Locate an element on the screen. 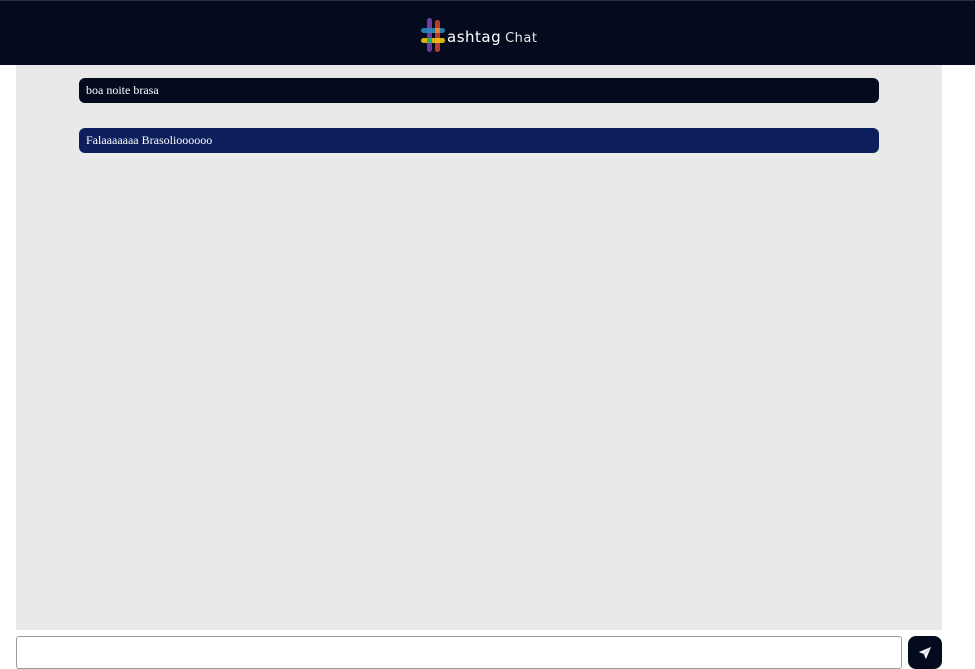 The height and width of the screenshot is (669, 975). hashtag-logo-icon is located at coordinates (433, 35).